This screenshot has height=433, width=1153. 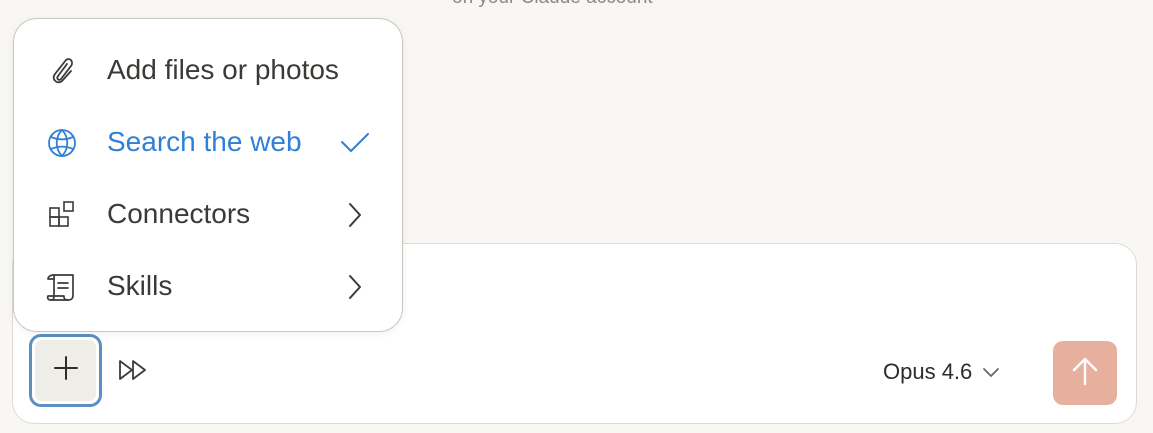 What do you see at coordinates (991, 372) in the screenshot?
I see `chevron-down-icon` at bounding box center [991, 372].